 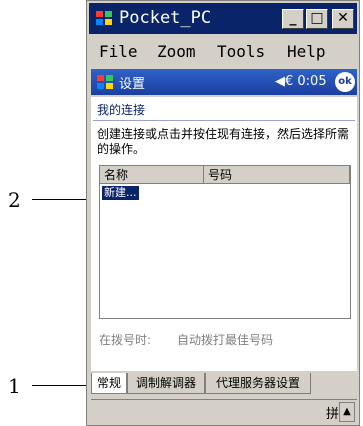 I want to click on instructions-text: 创建连接或点击并按住现有连接，然后选择所需的操作。, so click(x=223, y=141).